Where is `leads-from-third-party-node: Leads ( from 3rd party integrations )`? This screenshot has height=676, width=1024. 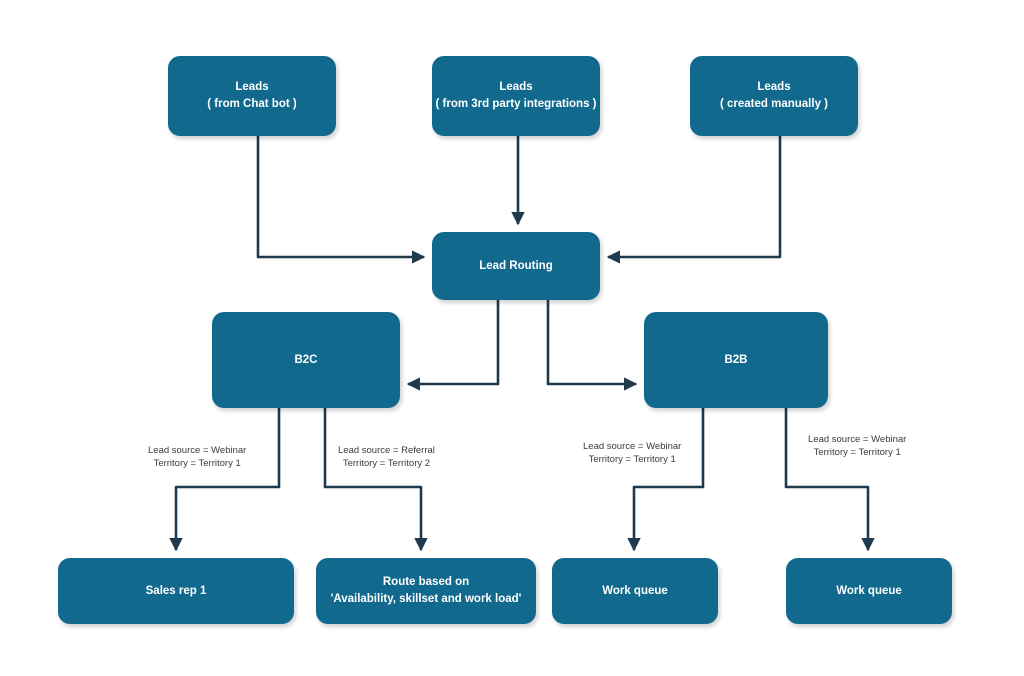 leads-from-third-party-node: Leads ( from 3rd party integrations ) is located at coordinates (516, 96).